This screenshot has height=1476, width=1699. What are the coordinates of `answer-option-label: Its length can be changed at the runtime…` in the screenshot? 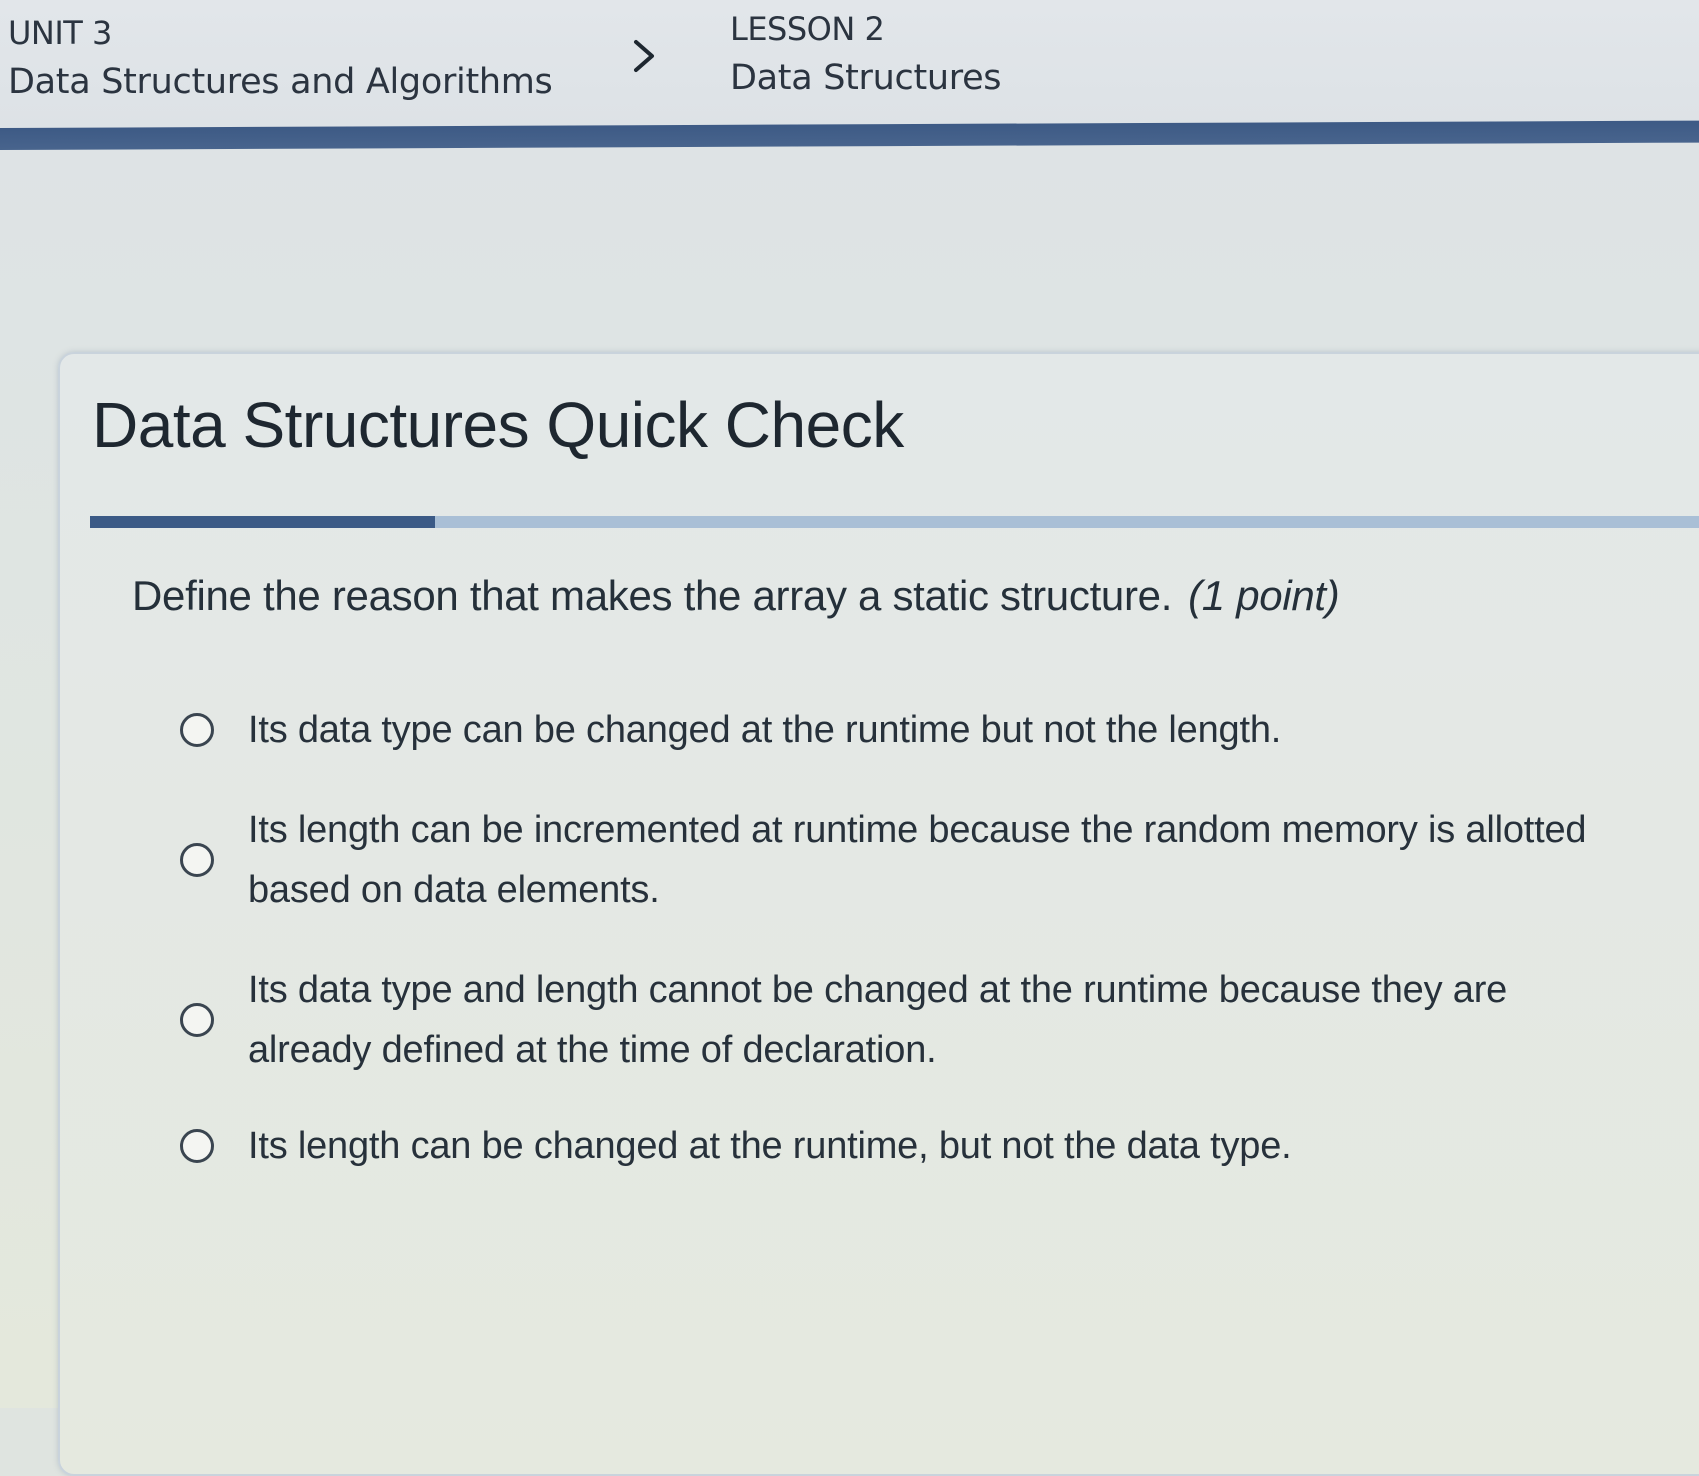 It's located at (770, 1146).